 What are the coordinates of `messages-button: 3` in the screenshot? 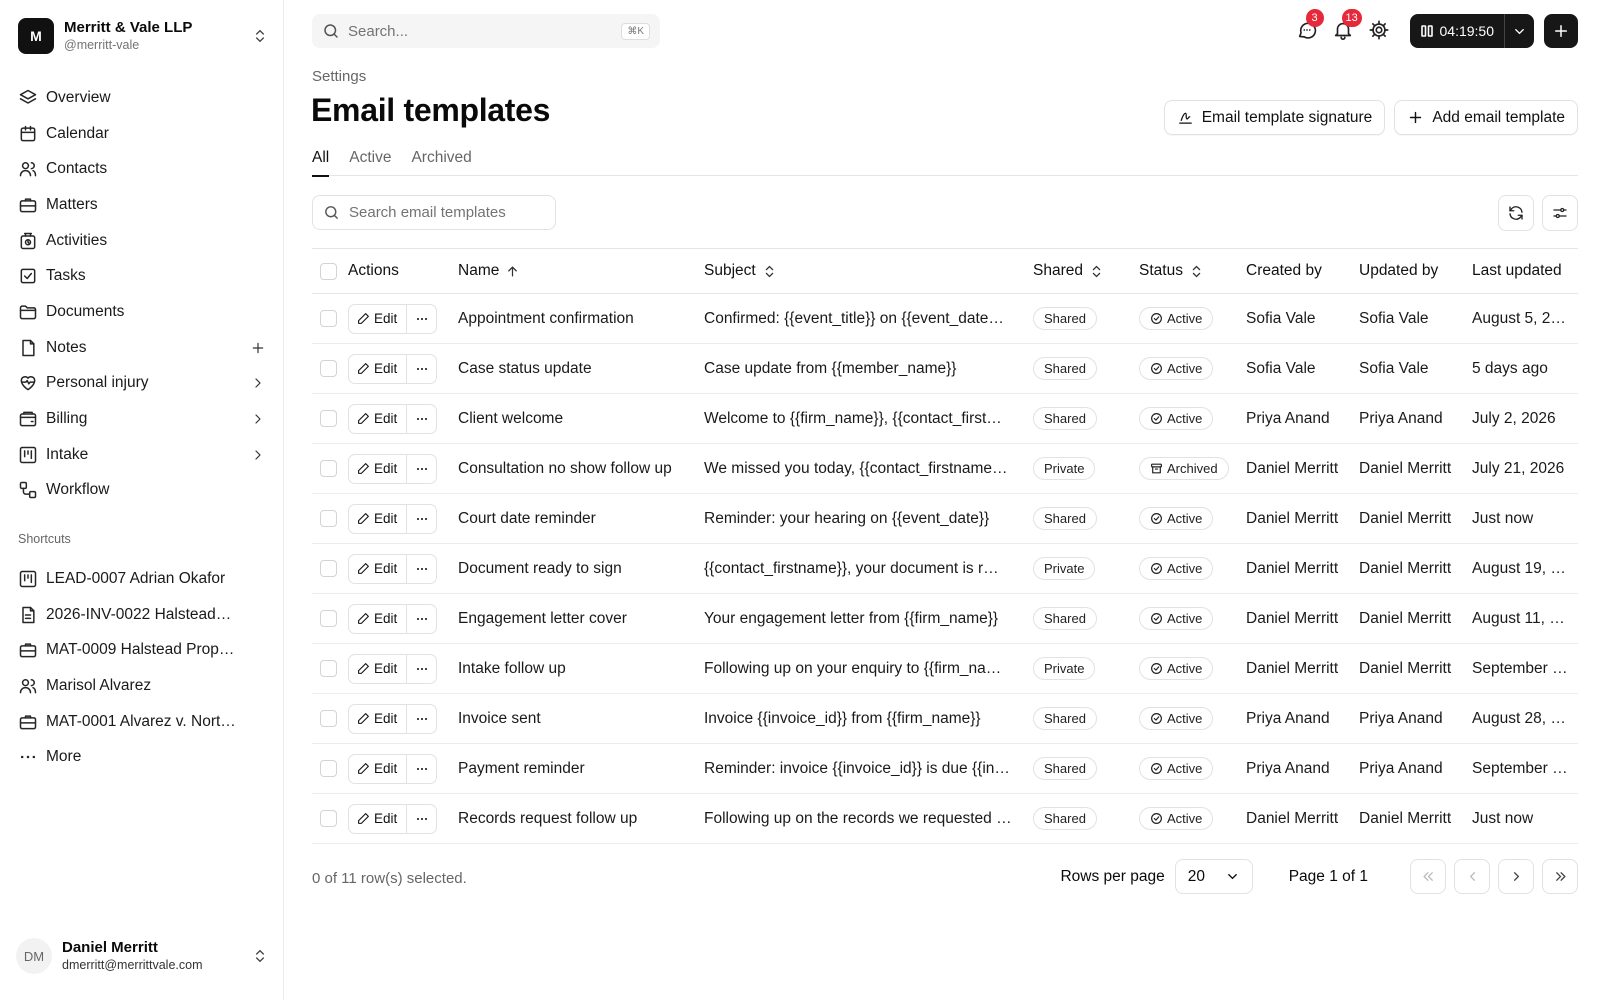 It's located at (1310, 26).